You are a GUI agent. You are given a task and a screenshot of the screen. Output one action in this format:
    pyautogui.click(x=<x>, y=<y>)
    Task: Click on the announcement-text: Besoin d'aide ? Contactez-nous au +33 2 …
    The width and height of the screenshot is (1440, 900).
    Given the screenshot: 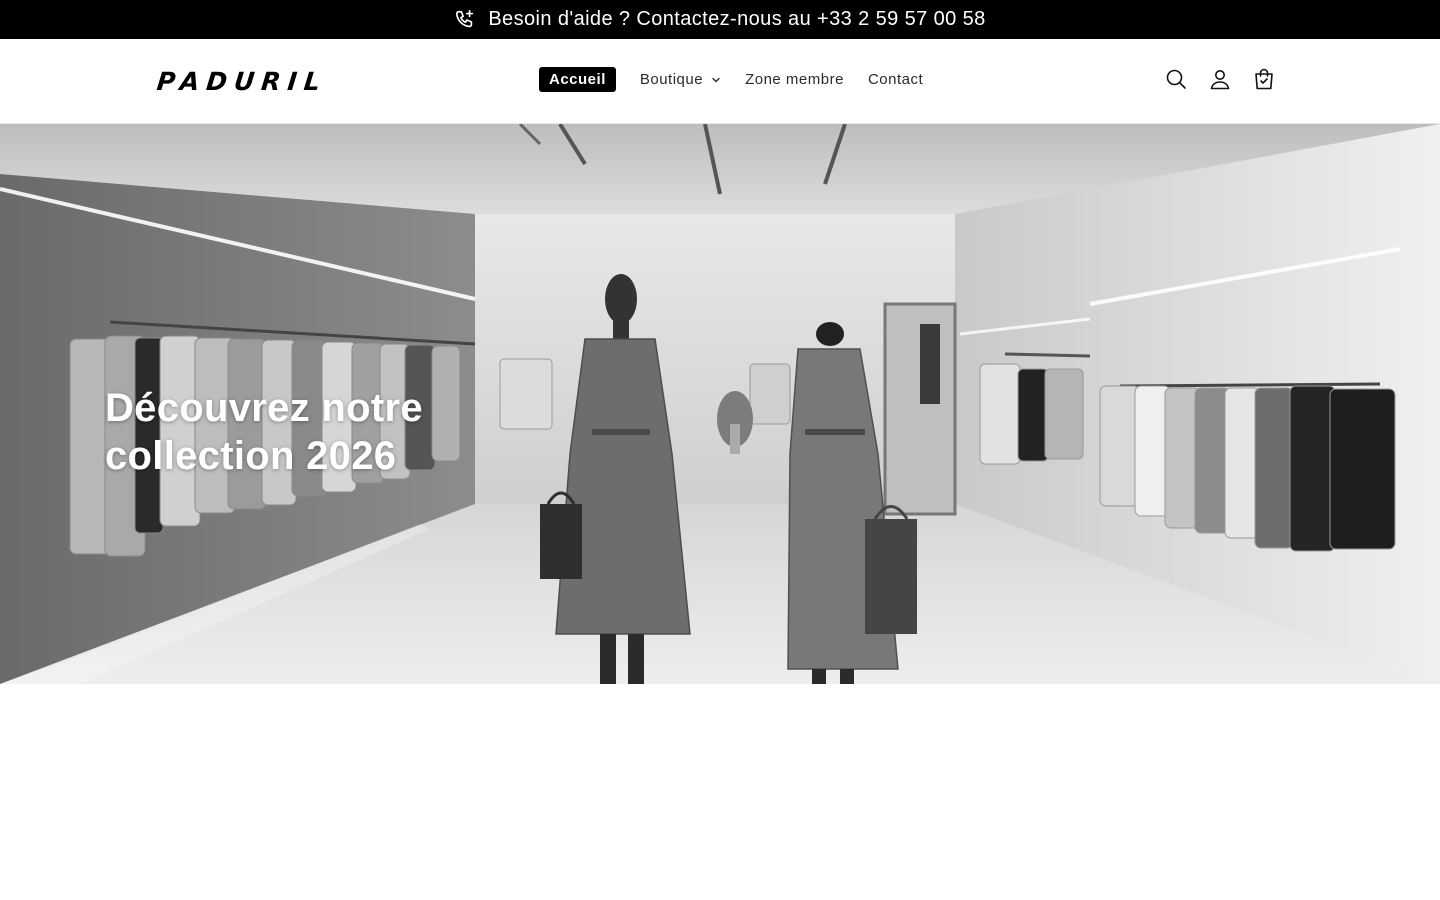 What is the action you would take?
    pyautogui.click(x=737, y=19)
    